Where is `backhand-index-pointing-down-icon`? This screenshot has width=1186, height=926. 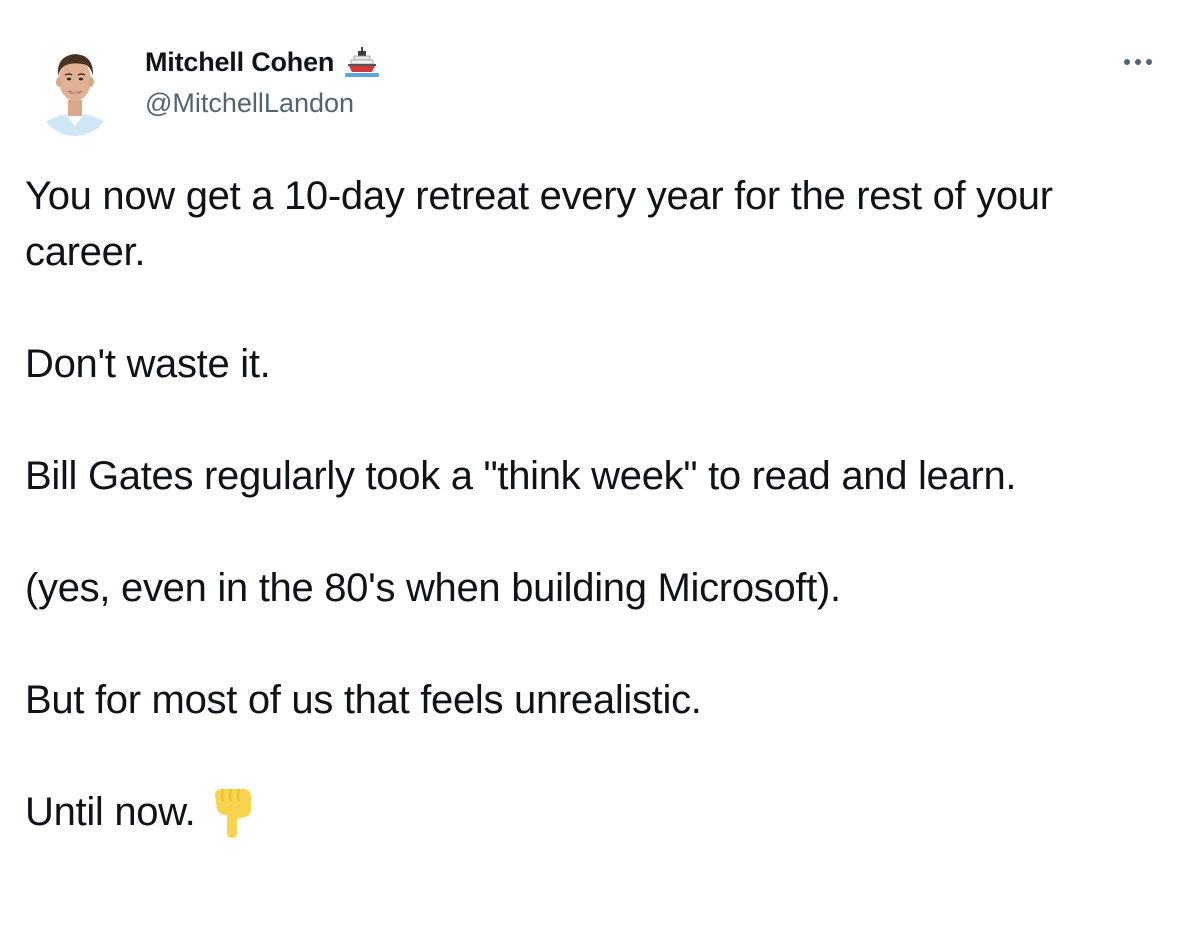 backhand-index-pointing-down-icon is located at coordinates (233, 812).